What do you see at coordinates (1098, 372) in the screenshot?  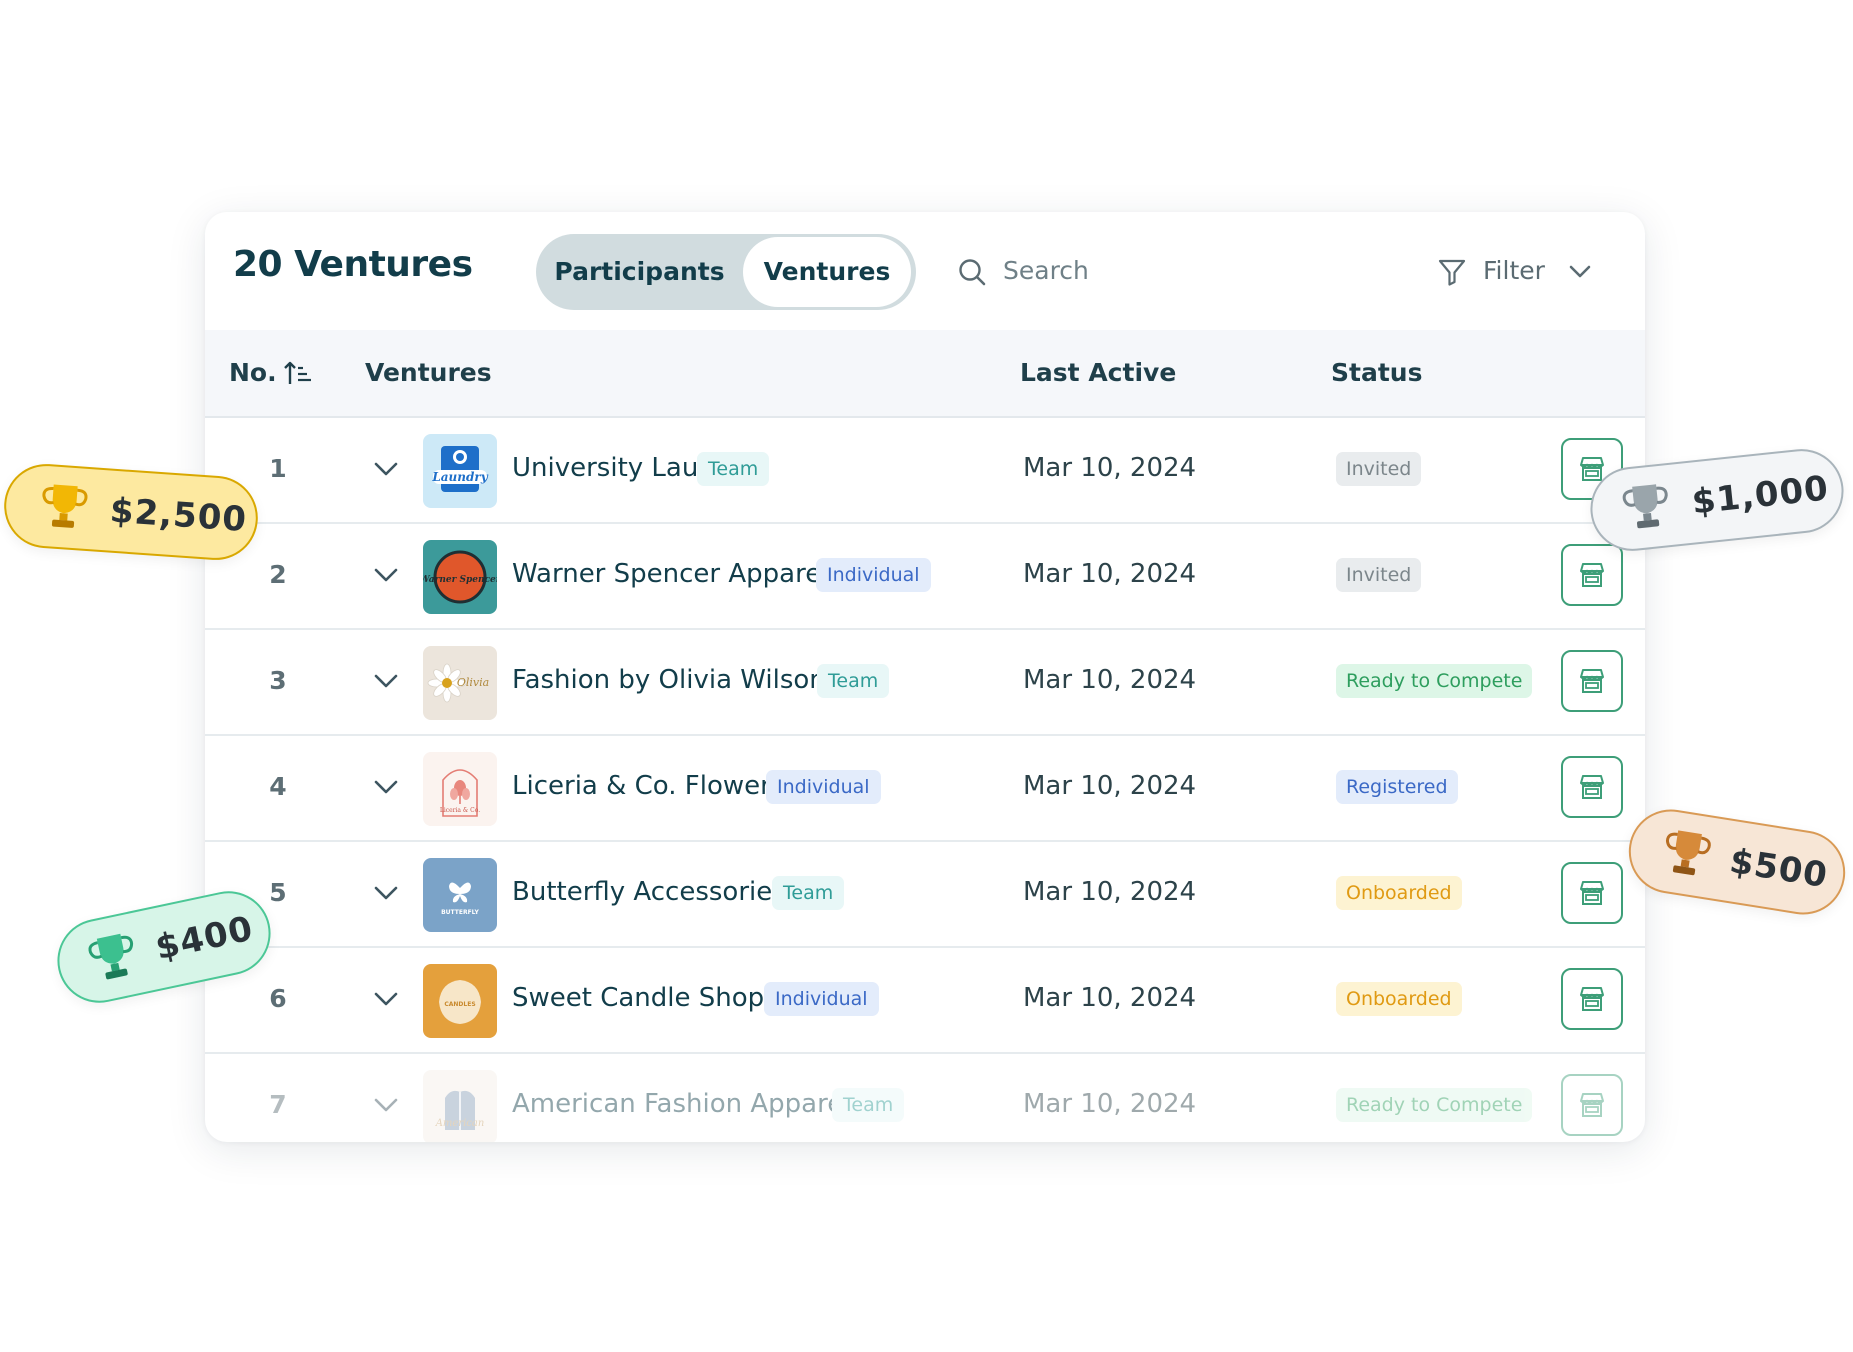 I see `column-last-active: Last Active` at bounding box center [1098, 372].